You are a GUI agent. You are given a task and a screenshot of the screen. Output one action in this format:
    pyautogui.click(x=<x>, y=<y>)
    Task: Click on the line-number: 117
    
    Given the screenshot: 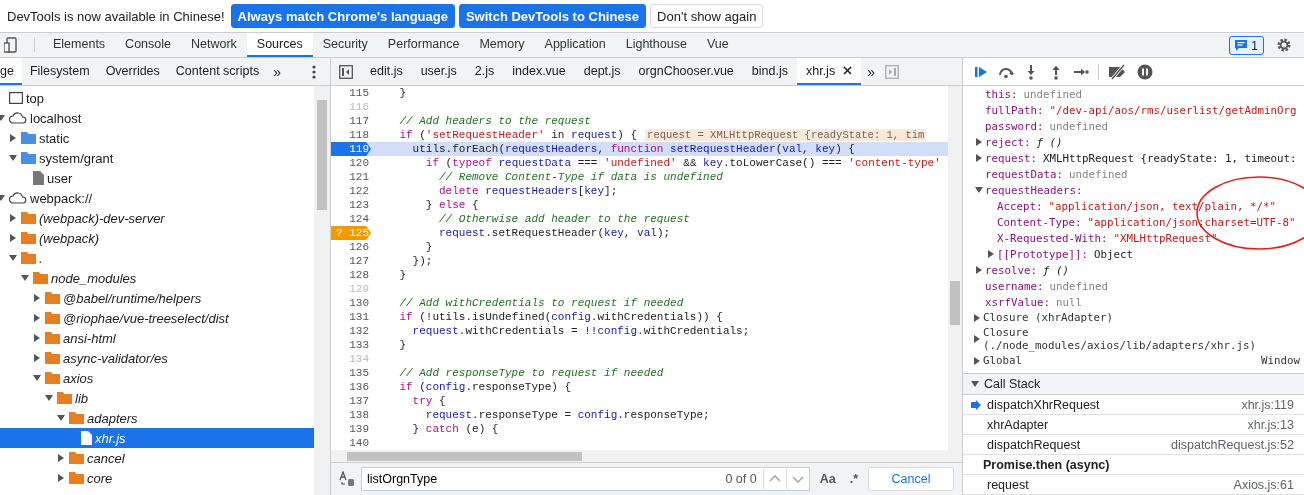 What is the action you would take?
    pyautogui.click(x=351, y=121)
    